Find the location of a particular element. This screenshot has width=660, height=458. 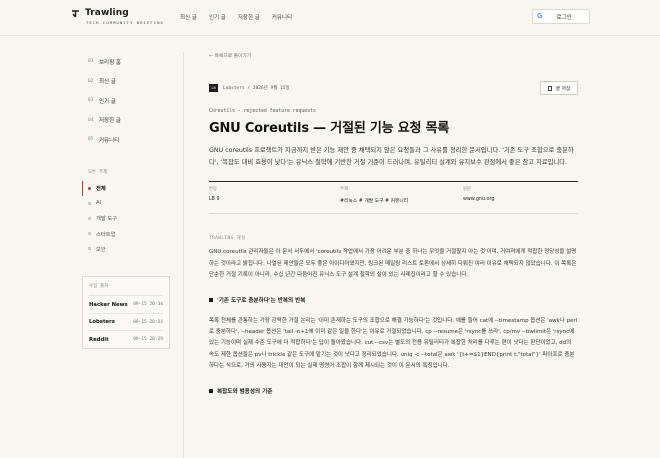

login-button: G 로그인 is located at coordinates (561, 16).